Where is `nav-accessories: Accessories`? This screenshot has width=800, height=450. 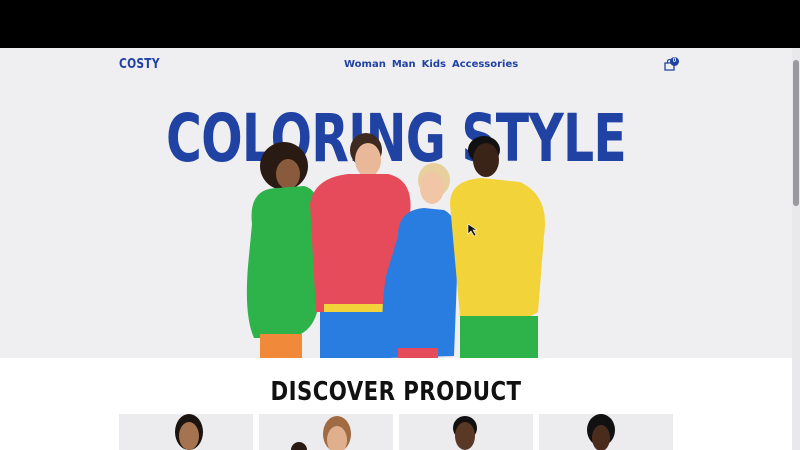
nav-accessories: Accessories is located at coordinates (485, 64).